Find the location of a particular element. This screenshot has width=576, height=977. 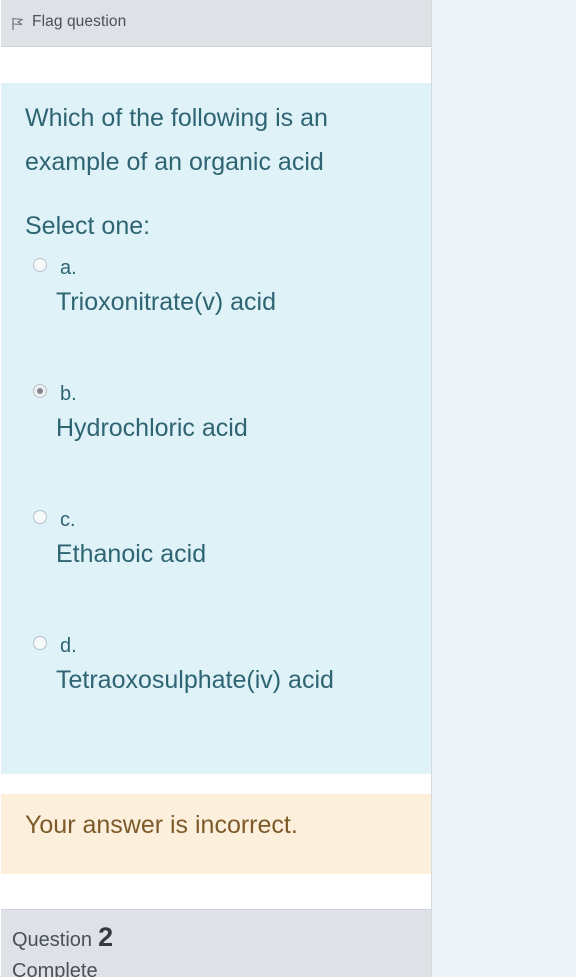

flag-question-label: Flag question is located at coordinates (79, 22).